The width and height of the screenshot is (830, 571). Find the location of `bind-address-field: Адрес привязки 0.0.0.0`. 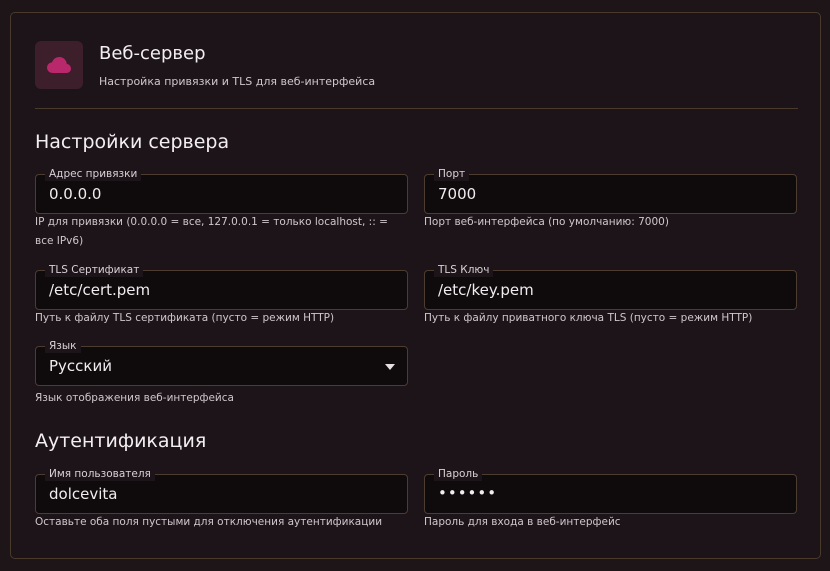

bind-address-field: Адрес привязки 0.0.0.0 is located at coordinates (221, 190).